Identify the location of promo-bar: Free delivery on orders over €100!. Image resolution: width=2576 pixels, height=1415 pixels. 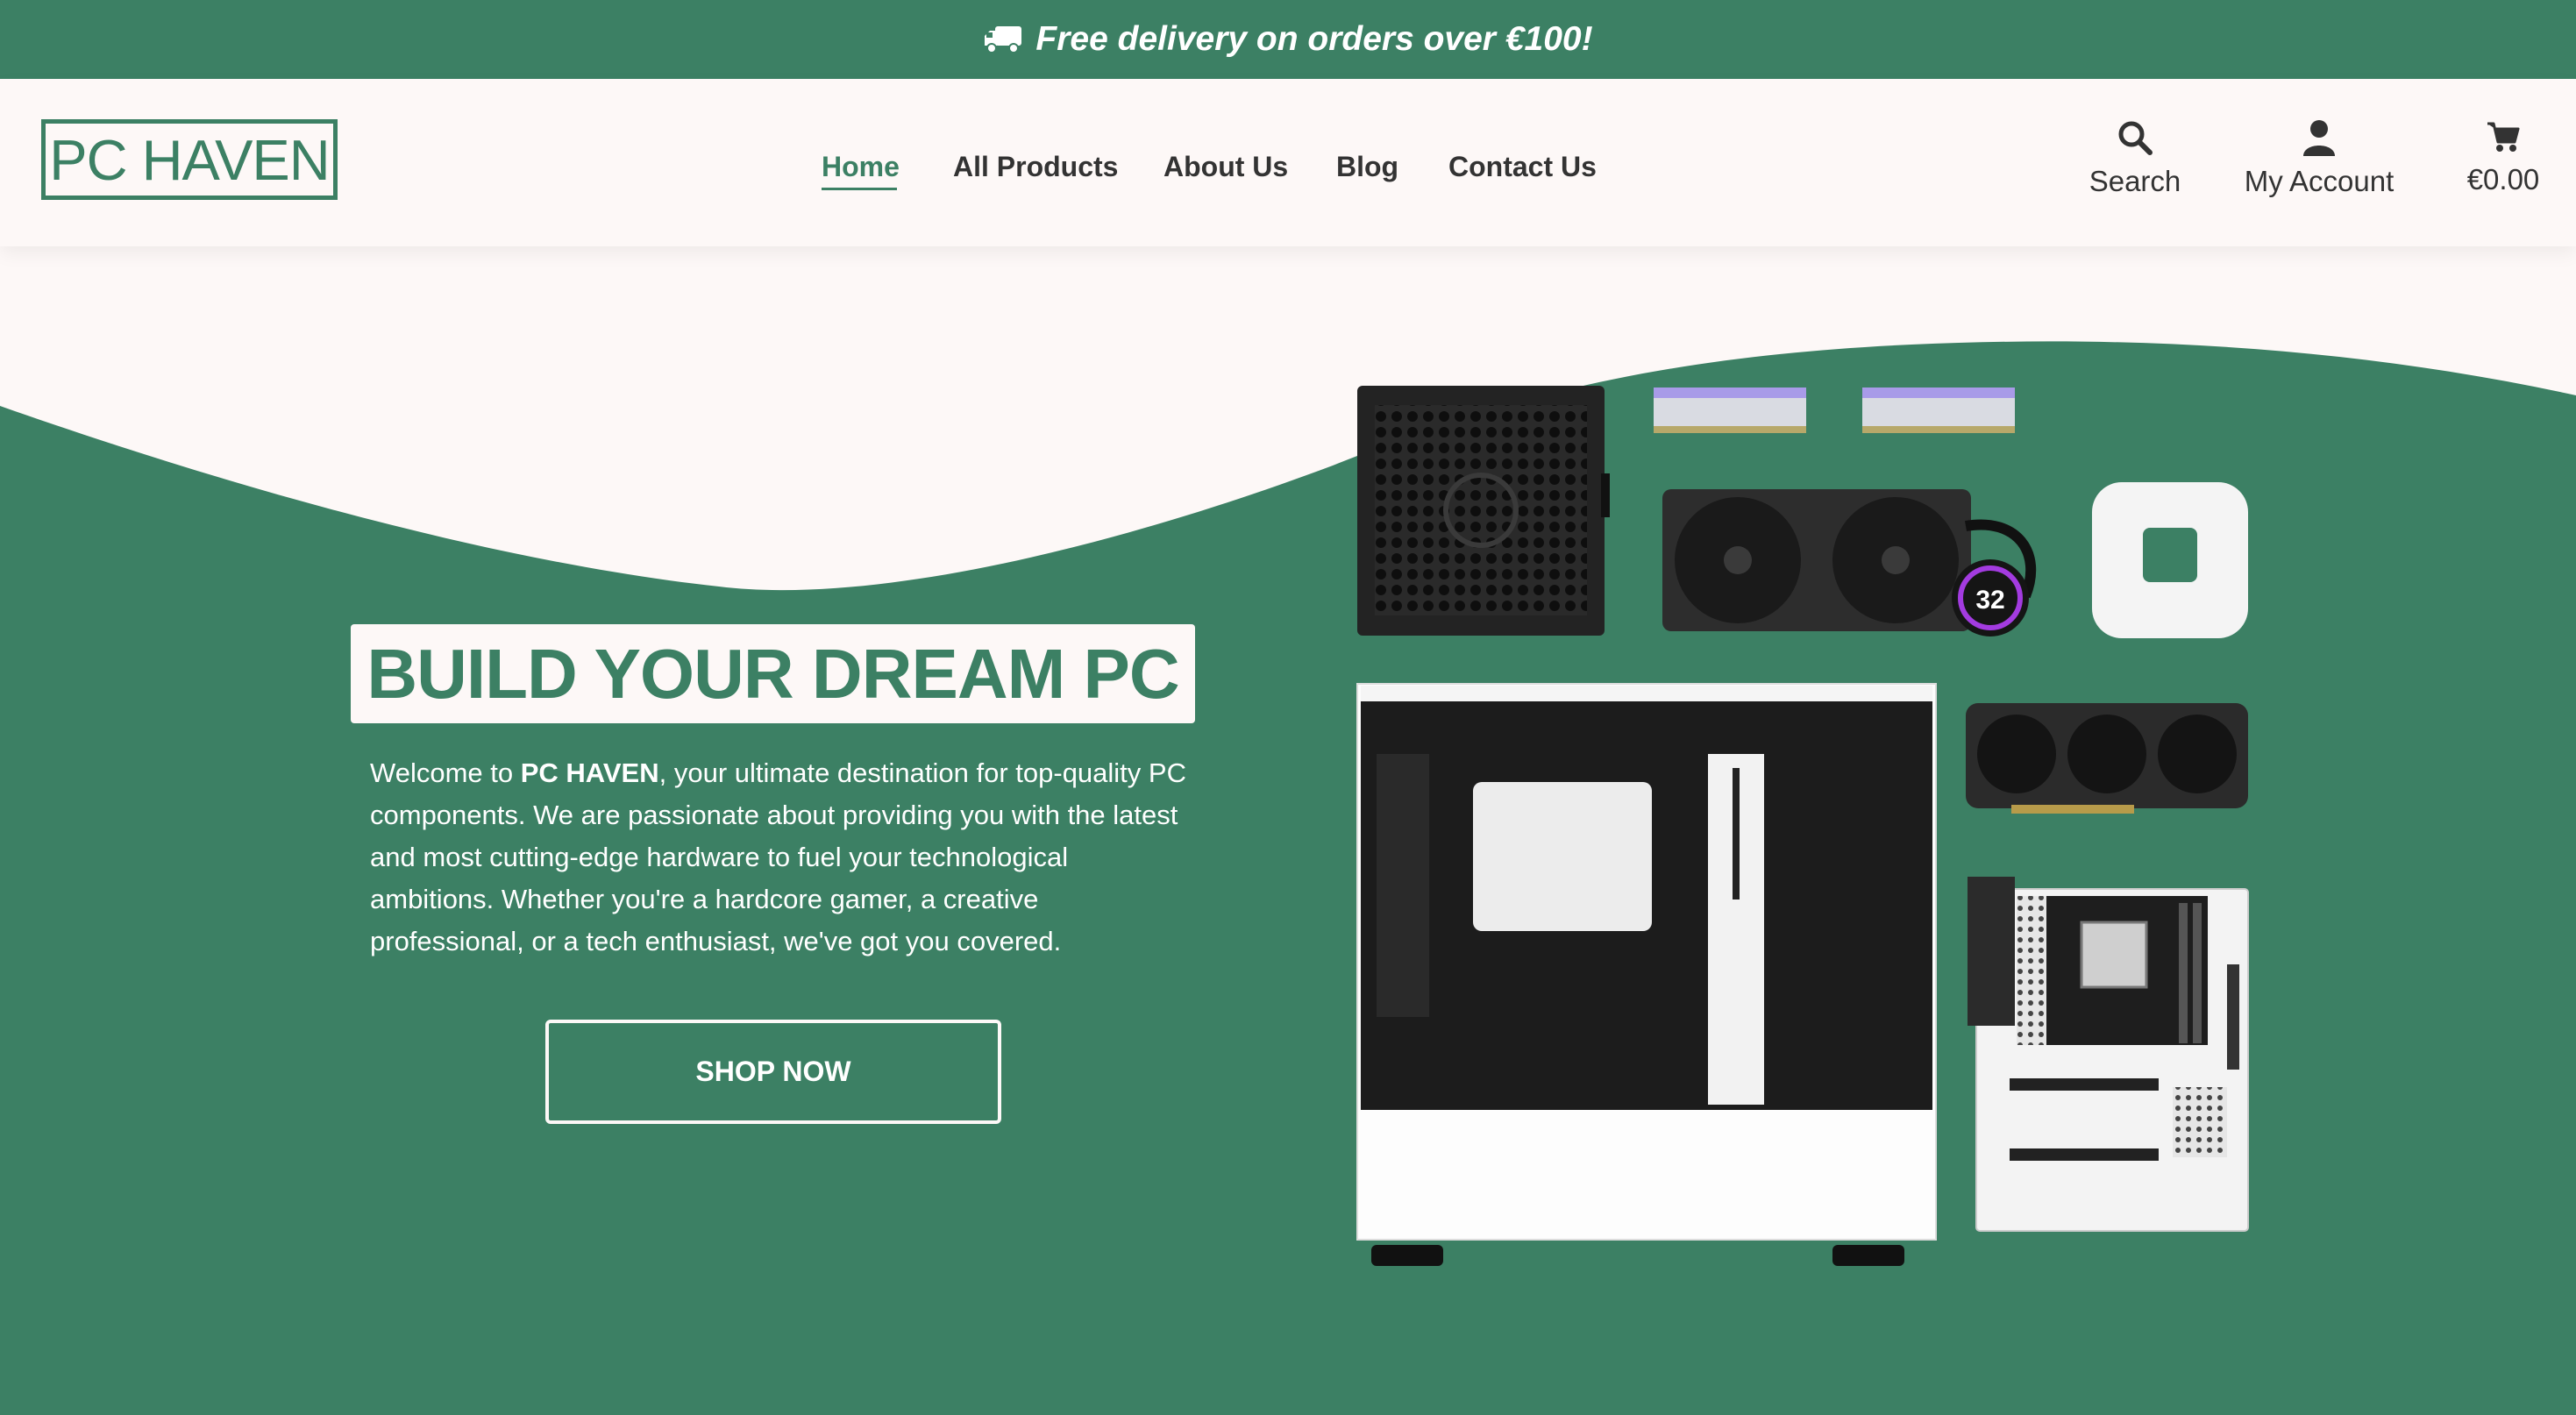
(1288, 39).